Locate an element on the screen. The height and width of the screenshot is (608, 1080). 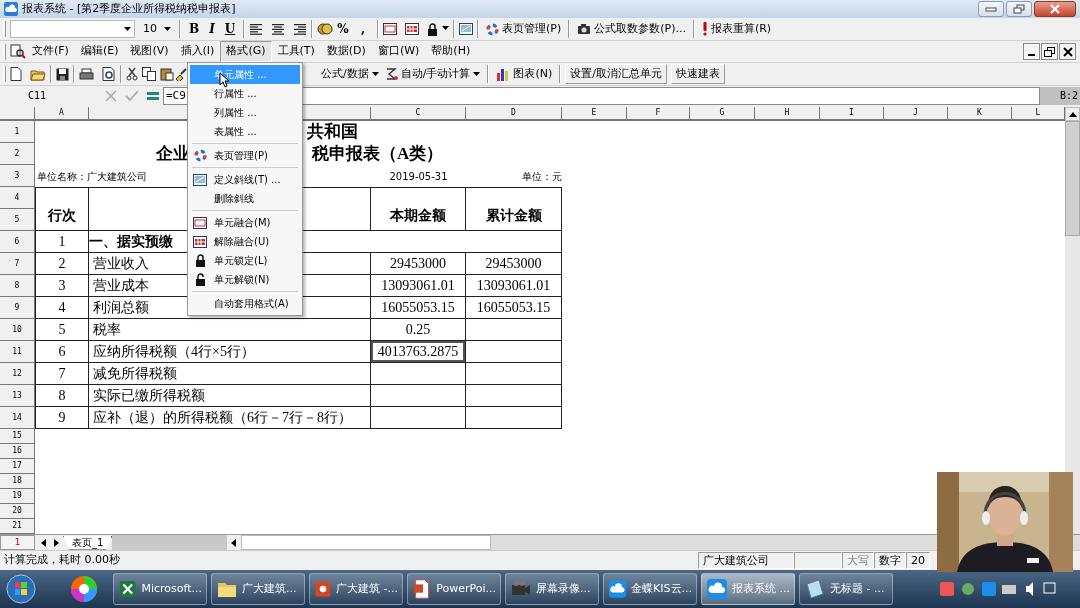
column-header: J is located at coordinates (916, 114).